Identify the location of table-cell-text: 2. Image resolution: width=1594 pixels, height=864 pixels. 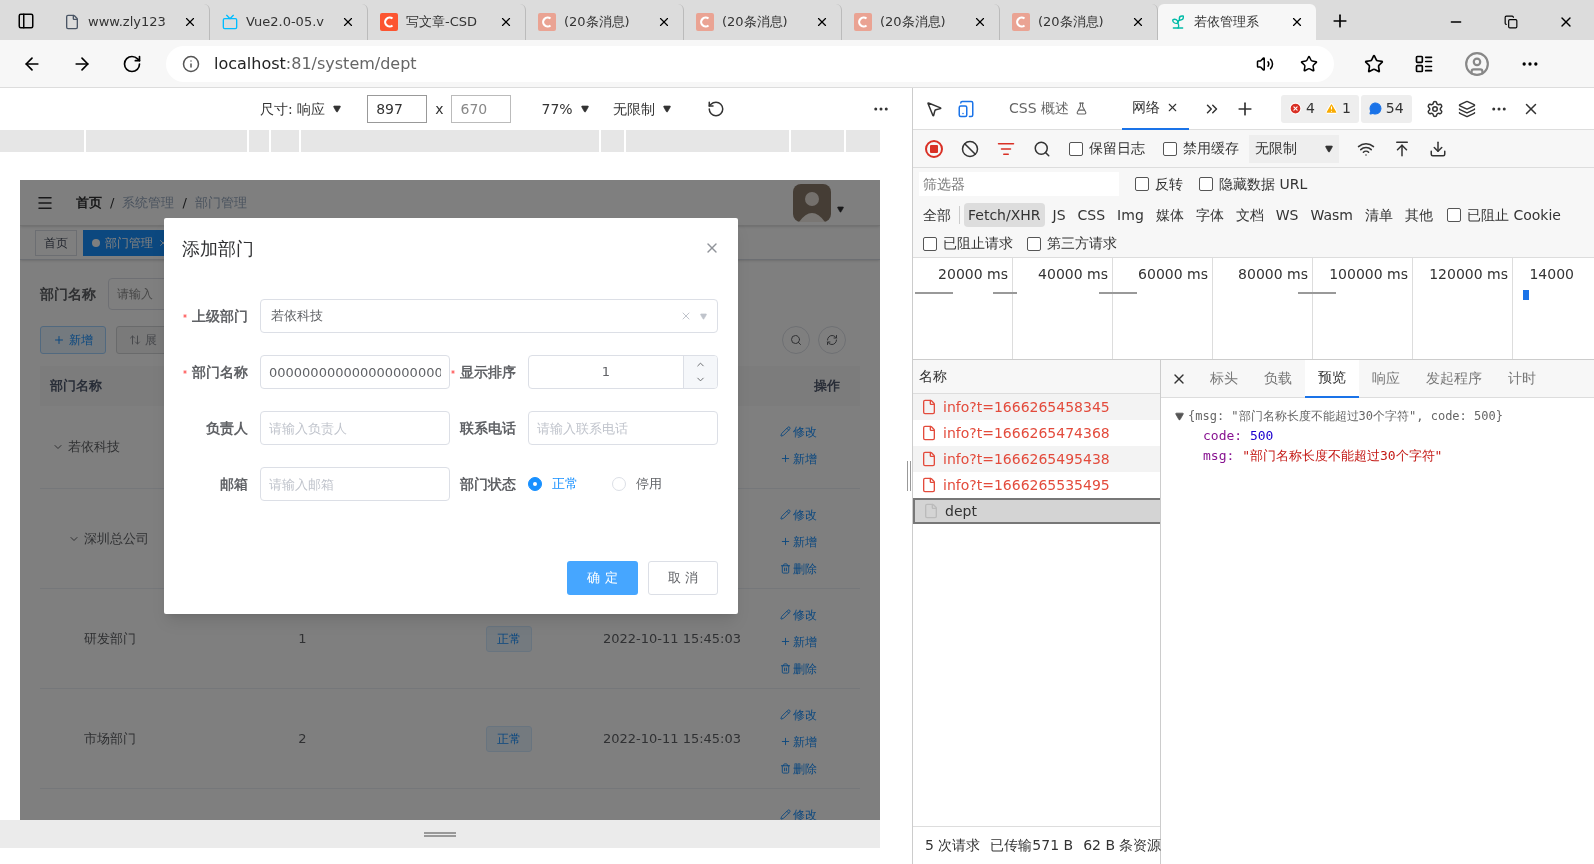
(302, 738).